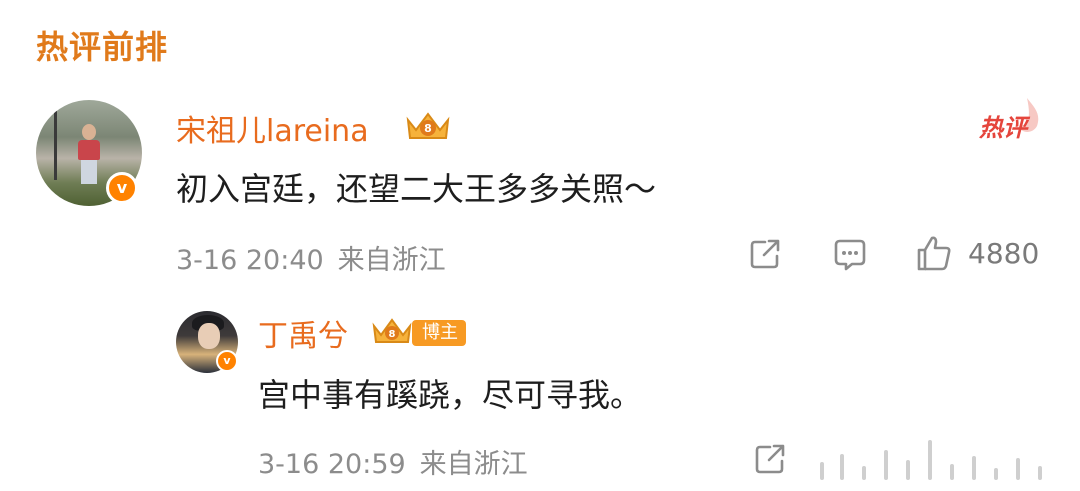 This screenshot has height=491, width=1080. Describe the element at coordinates (102, 47) in the screenshot. I see `section-title: 热评前排` at that location.